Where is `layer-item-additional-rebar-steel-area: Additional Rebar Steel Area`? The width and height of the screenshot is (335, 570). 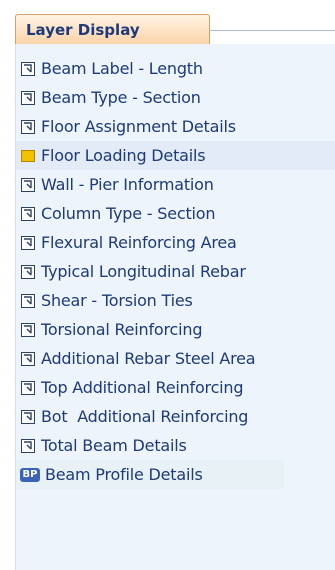 layer-item-additional-rebar-steel-area: Additional Rebar Steel Area is located at coordinates (175, 358).